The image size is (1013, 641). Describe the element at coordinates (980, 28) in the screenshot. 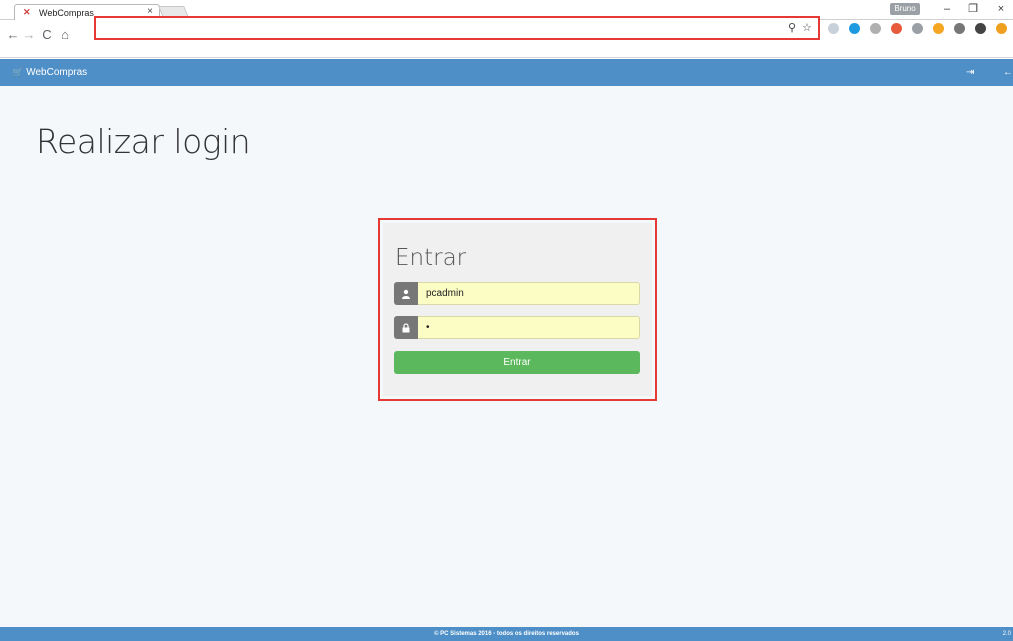

I see `pen-icon` at that location.